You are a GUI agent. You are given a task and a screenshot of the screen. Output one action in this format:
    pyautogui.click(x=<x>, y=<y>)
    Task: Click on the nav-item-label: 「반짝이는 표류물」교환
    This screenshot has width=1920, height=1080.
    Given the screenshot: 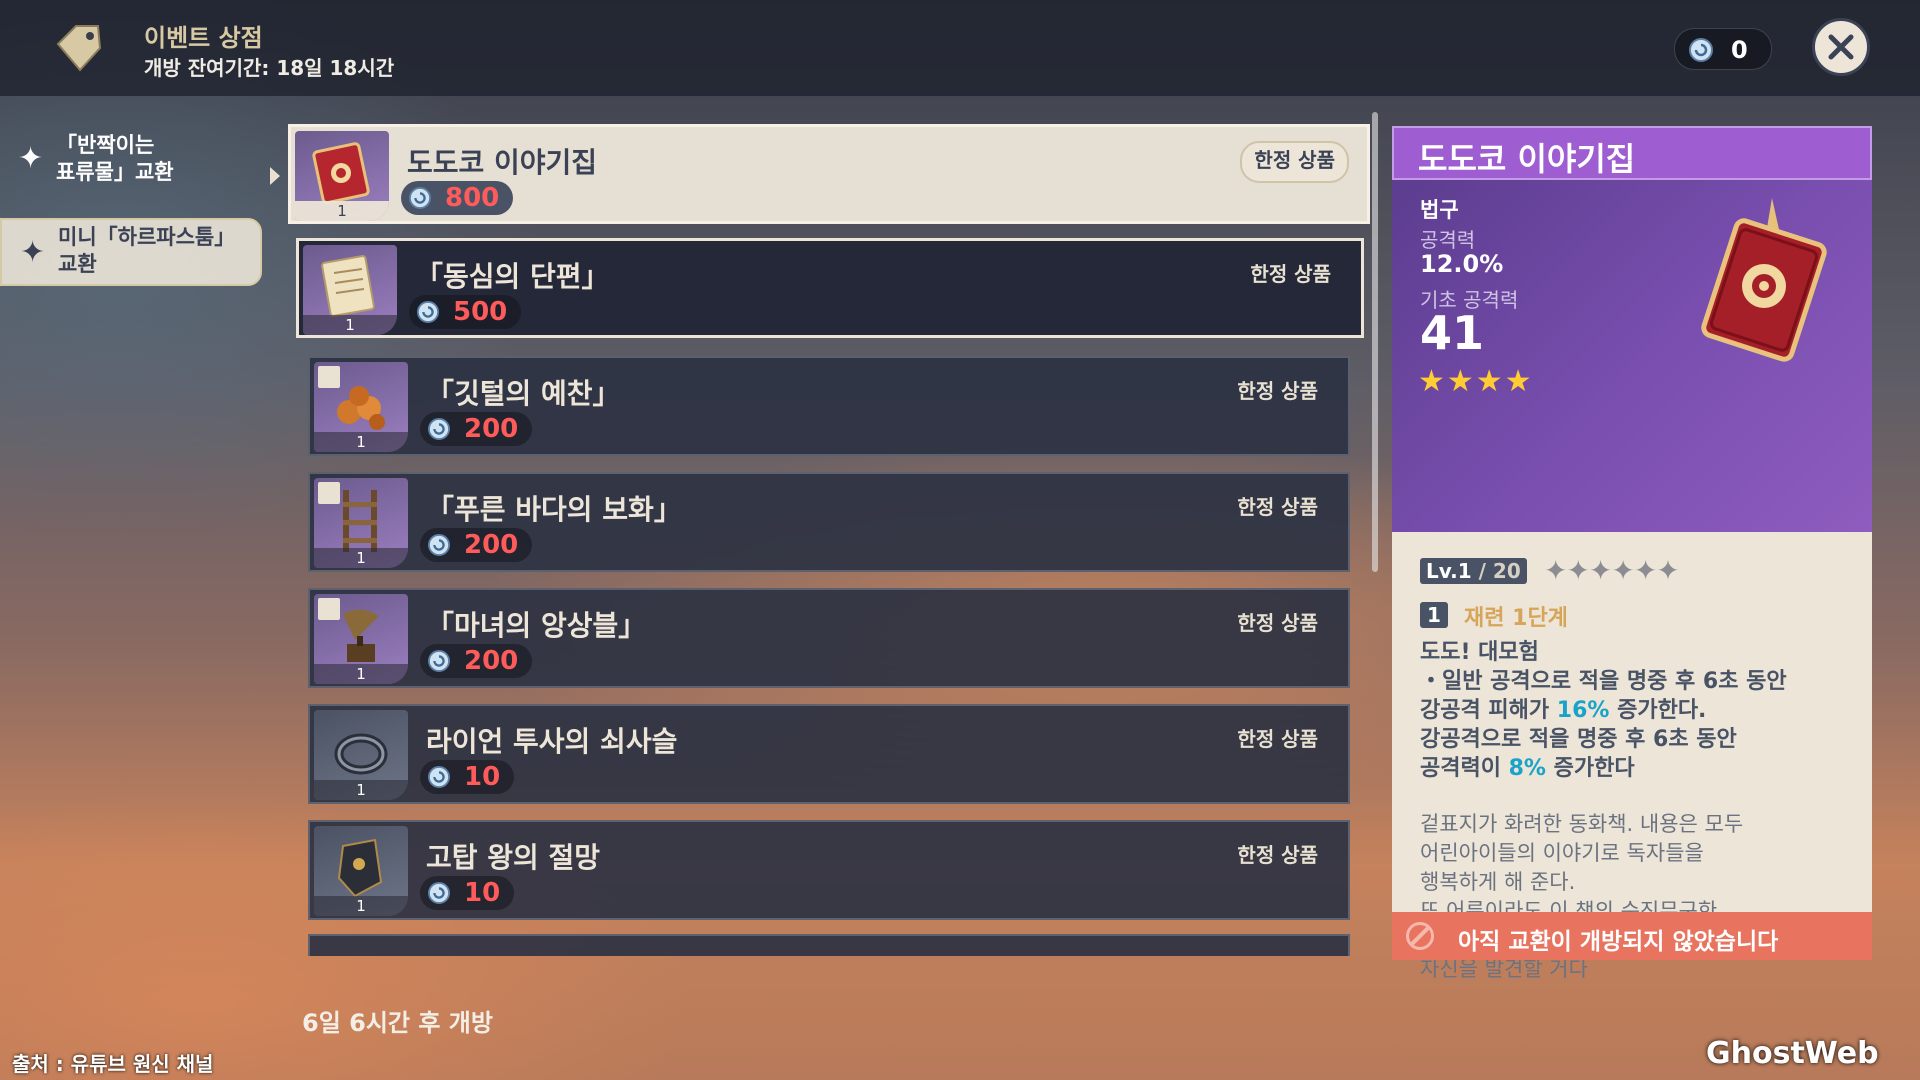 What is the action you would take?
    pyautogui.click(x=115, y=158)
    